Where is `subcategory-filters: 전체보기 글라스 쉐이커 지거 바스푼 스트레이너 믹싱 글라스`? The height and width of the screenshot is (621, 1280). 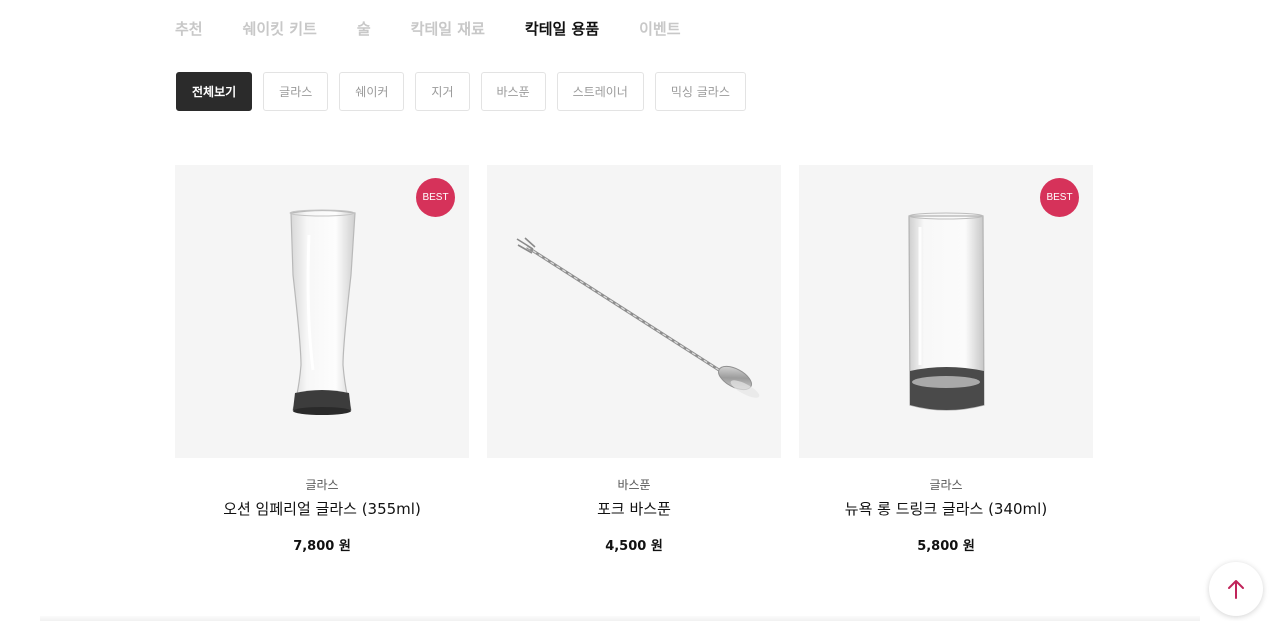 subcategory-filters: 전체보기 글라스 쉐이커 지거 바스푼 스트레이너 믹싱 글라스 is located at coordinates (466, 91).